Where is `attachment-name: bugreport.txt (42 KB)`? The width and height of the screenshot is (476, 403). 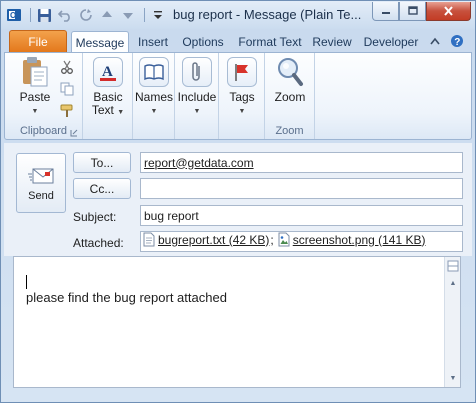 attachment-name: bugreport.txt (42 KB) is located at coordinates (213, 240).